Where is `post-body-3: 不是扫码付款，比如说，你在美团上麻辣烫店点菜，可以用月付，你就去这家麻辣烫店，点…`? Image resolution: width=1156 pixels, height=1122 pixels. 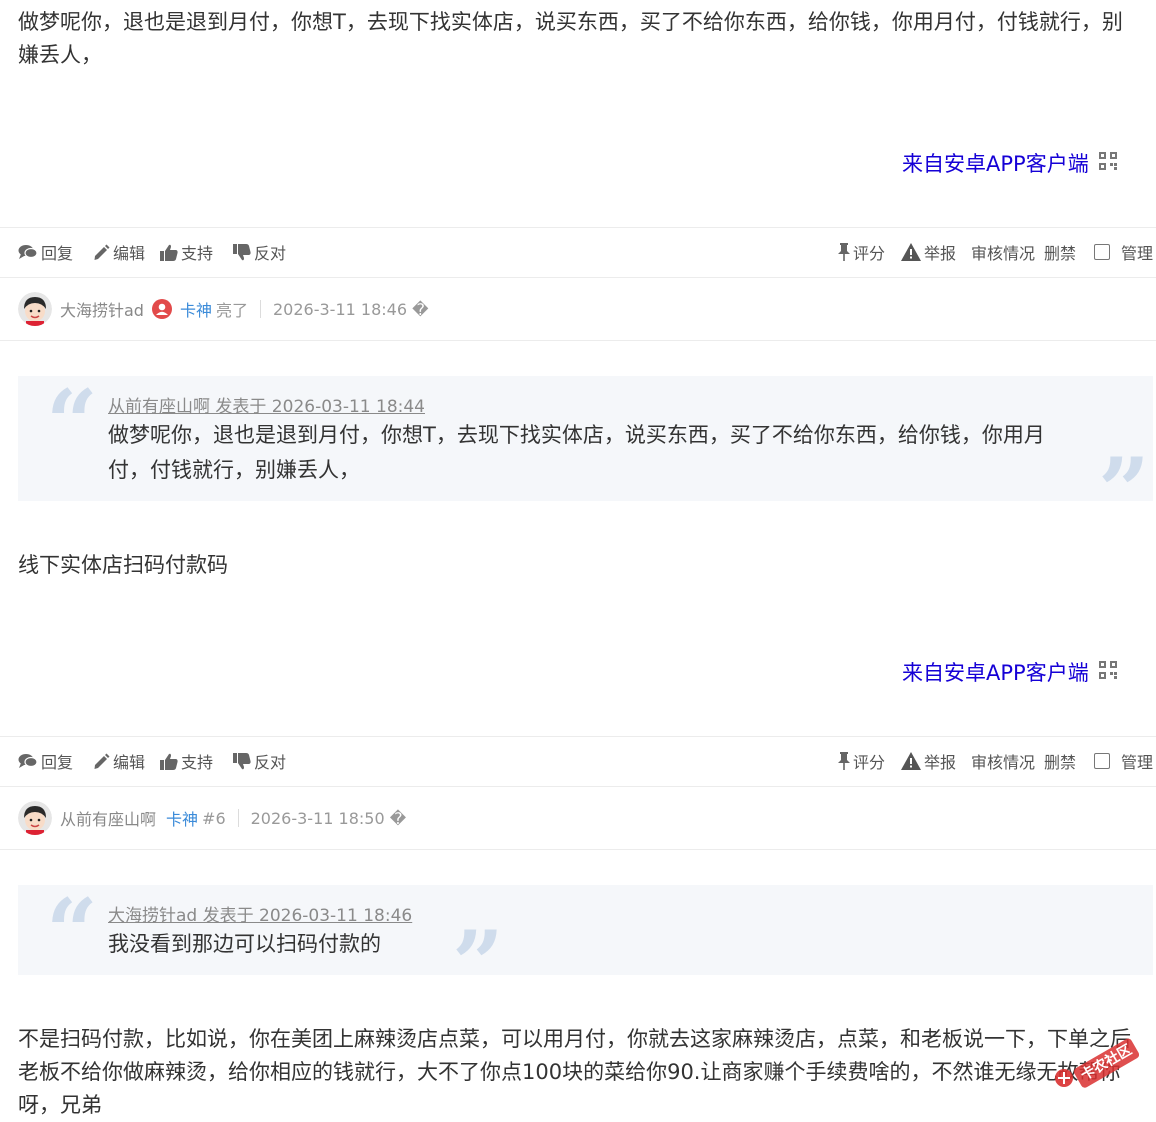 post-body-3: 不是扫码付款，比如说，你在美团上麻辣烫店点菜，可以用月付，你就去这家麻辣烫店，点… is located at coordinates (574, 1072).